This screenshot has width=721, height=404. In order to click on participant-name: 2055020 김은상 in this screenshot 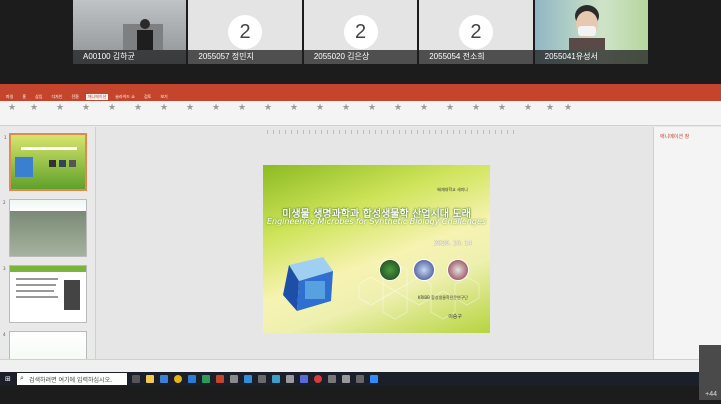, I will do `click(360, 57)`.